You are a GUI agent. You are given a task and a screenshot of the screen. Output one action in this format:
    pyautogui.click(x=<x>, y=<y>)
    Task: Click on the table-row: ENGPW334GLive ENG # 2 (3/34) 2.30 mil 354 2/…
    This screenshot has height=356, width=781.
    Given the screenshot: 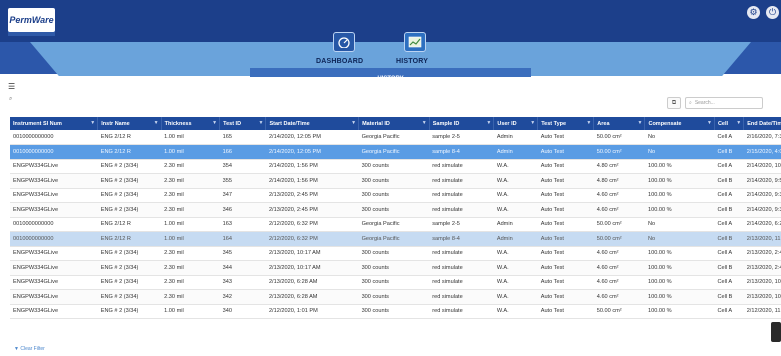 What is the action you would take?
    pyautogui.click(x=395, y=166)
    